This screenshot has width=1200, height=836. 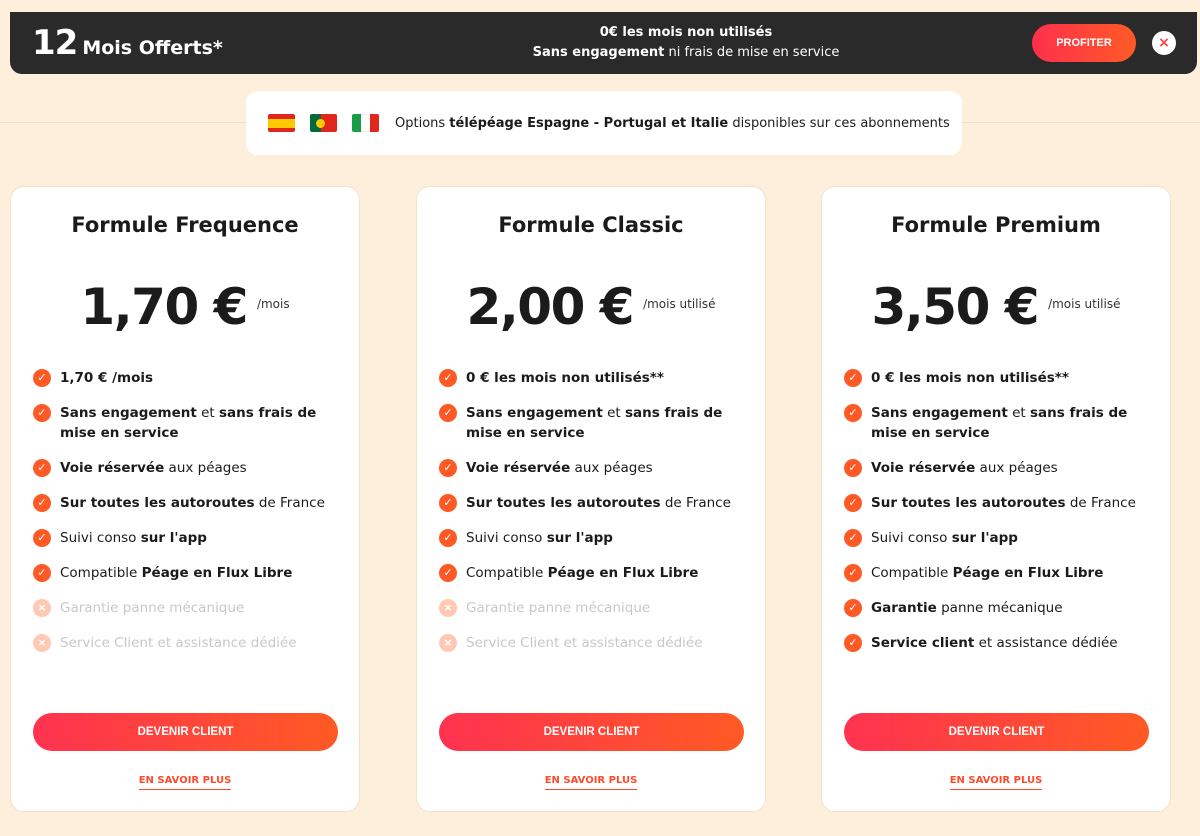 What do you see at coordinates (106, 378) in the screenshot?
I see `feature-text: 1,70 € /mois` at bounding box center [106, 378].